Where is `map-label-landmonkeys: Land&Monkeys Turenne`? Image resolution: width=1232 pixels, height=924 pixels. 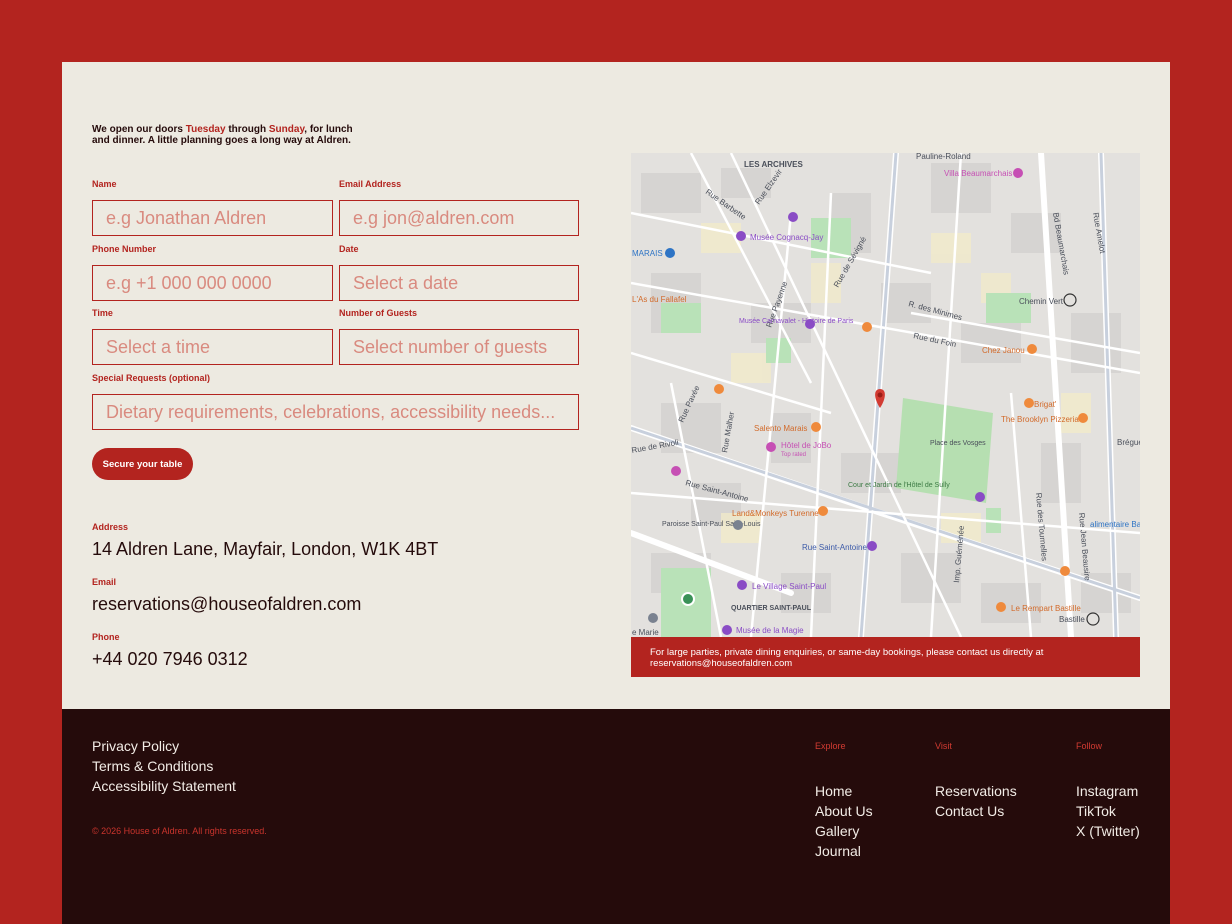 map-label-landmonkeys: Land&Monkeys Turenne is located at coordinates (775, 513).